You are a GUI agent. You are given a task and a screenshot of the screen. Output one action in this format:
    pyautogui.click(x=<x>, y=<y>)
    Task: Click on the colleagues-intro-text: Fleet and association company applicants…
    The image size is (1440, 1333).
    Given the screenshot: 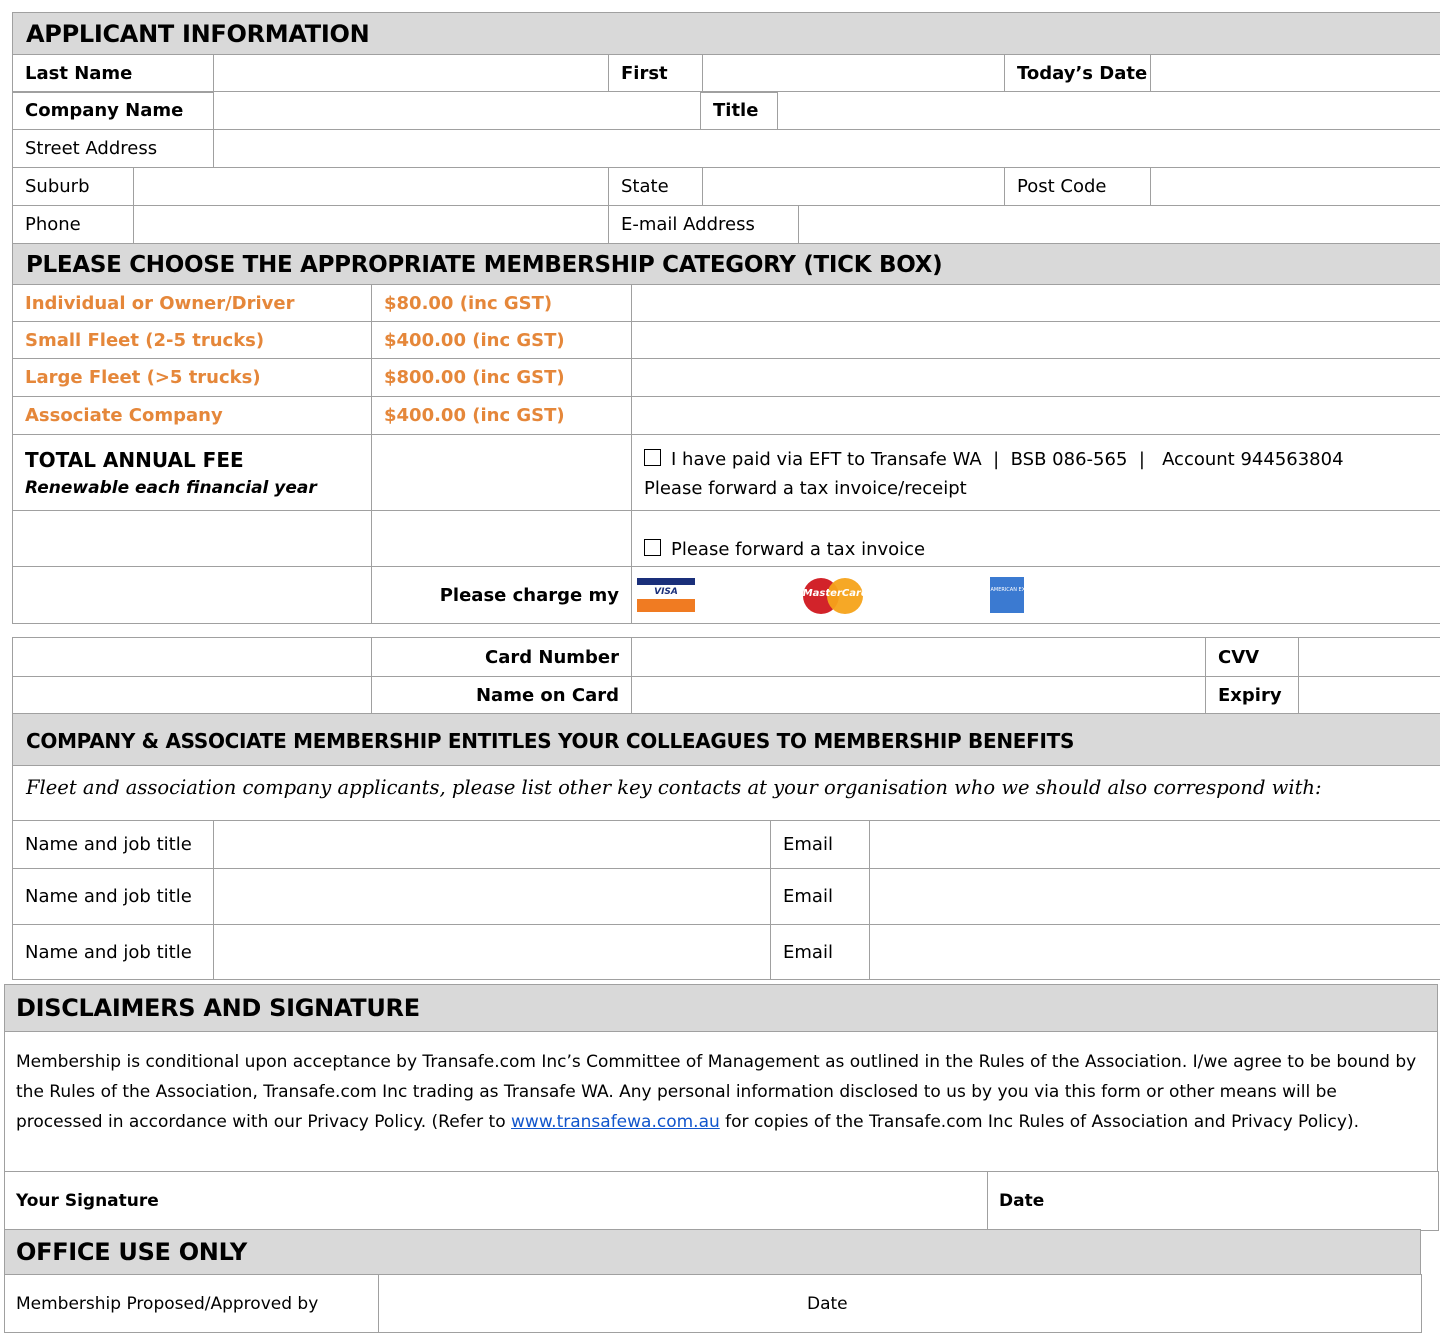 What is the action you would take?
    pyautogui.click(x=674, y=787)
    